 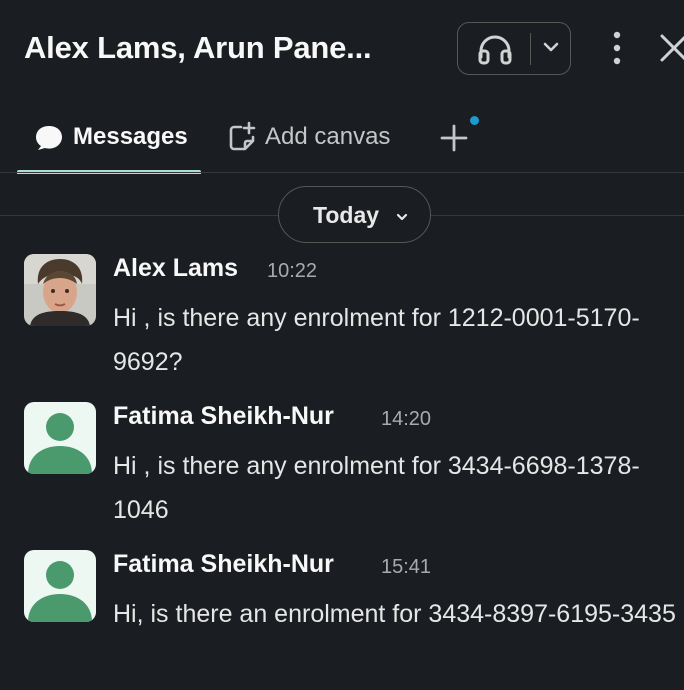 I want to click on tab-bar: Messages Add canvas, so click(x=342, y=137).